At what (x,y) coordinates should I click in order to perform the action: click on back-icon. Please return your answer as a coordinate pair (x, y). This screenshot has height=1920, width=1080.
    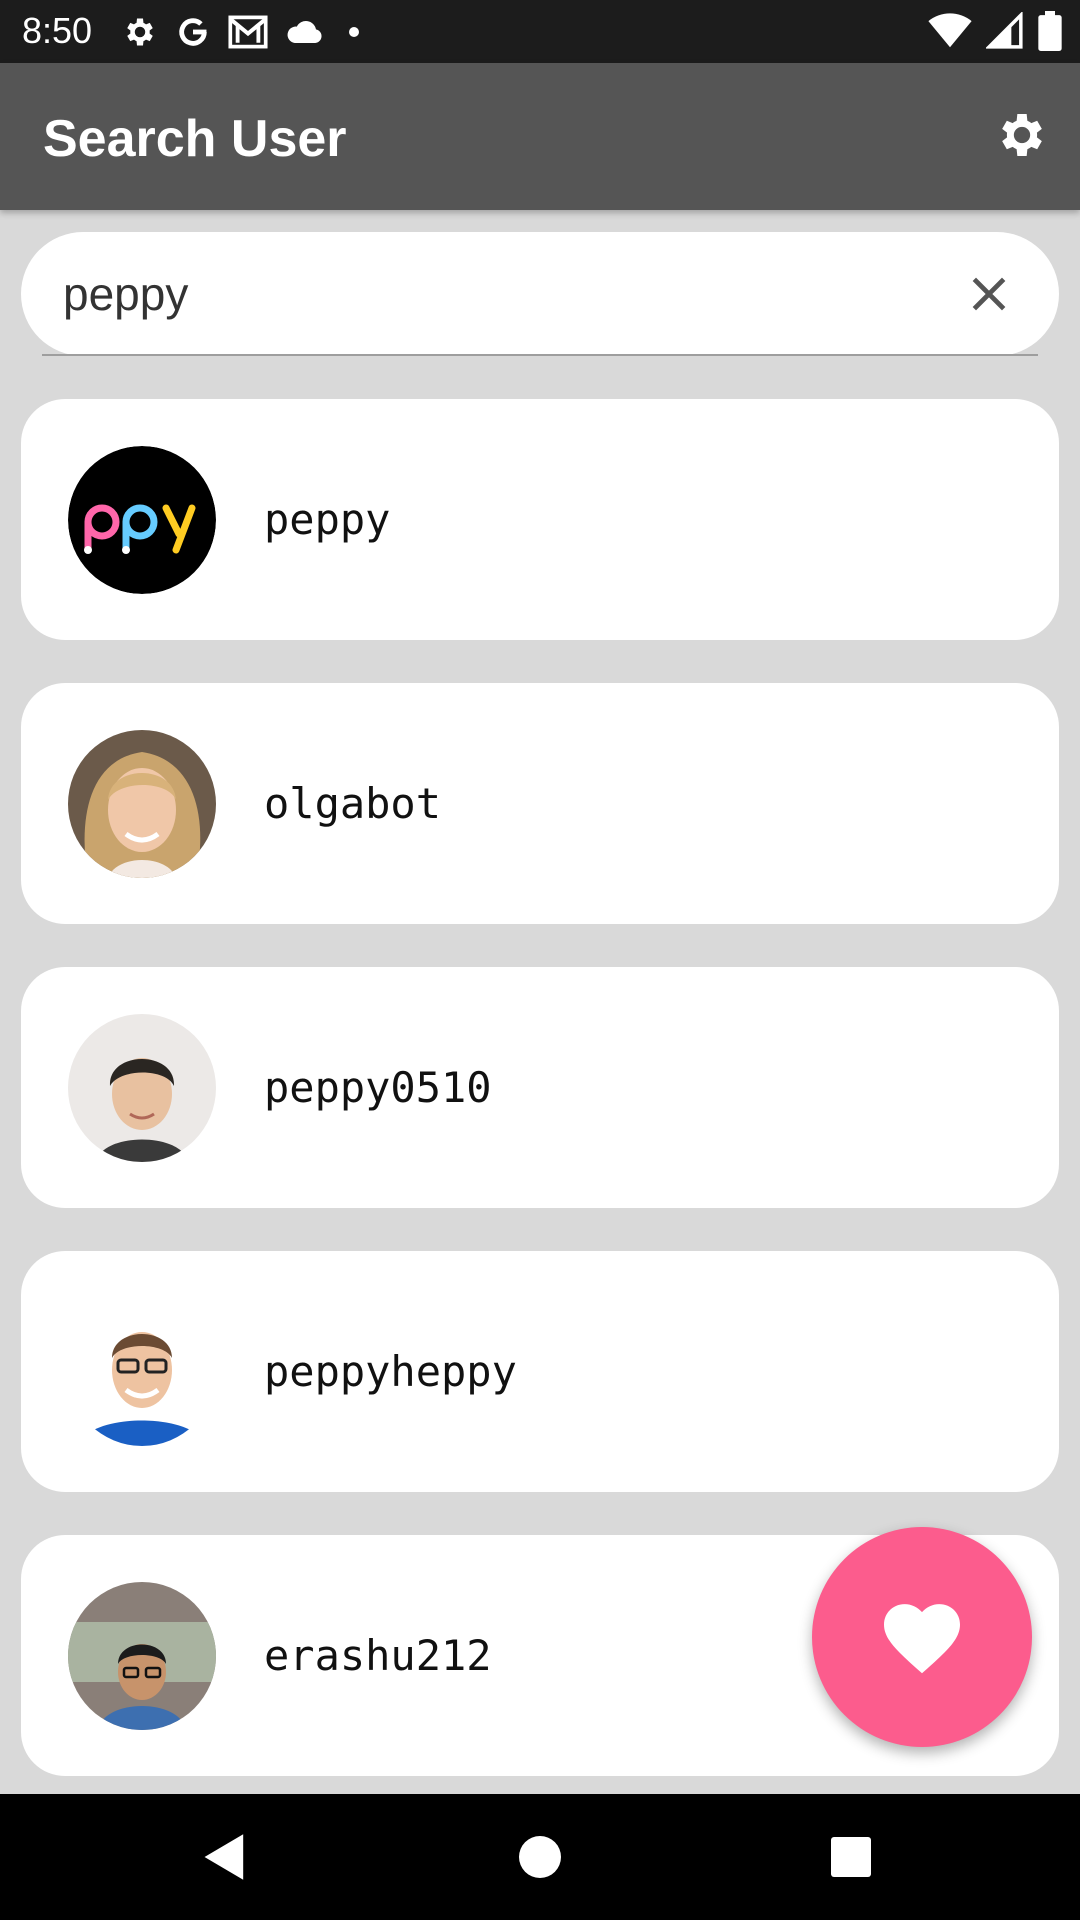
    Looking at the image, I should click on (224, 1857).